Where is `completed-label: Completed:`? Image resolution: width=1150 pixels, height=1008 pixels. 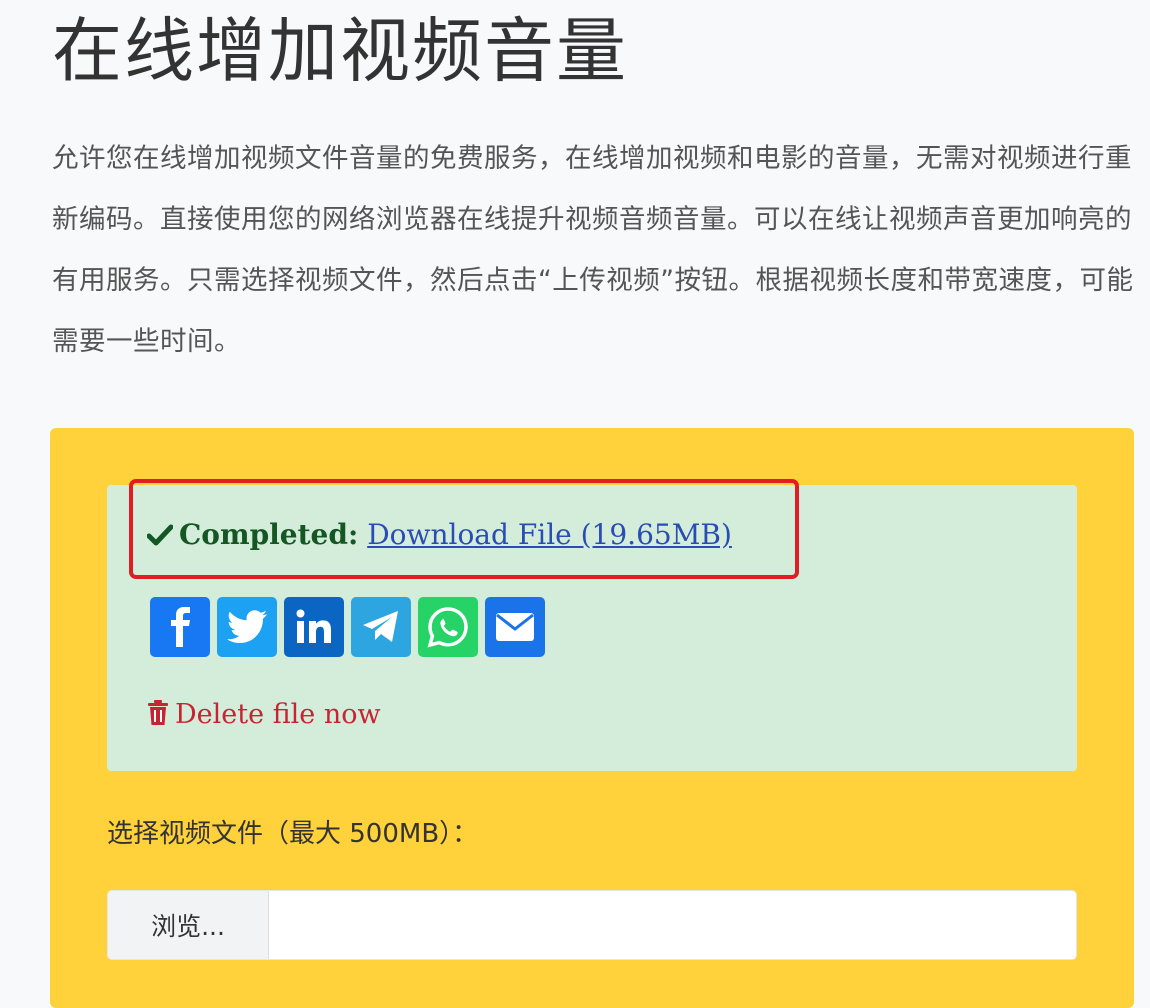
completed-label: Completed: is located at coordinates (269, 534).